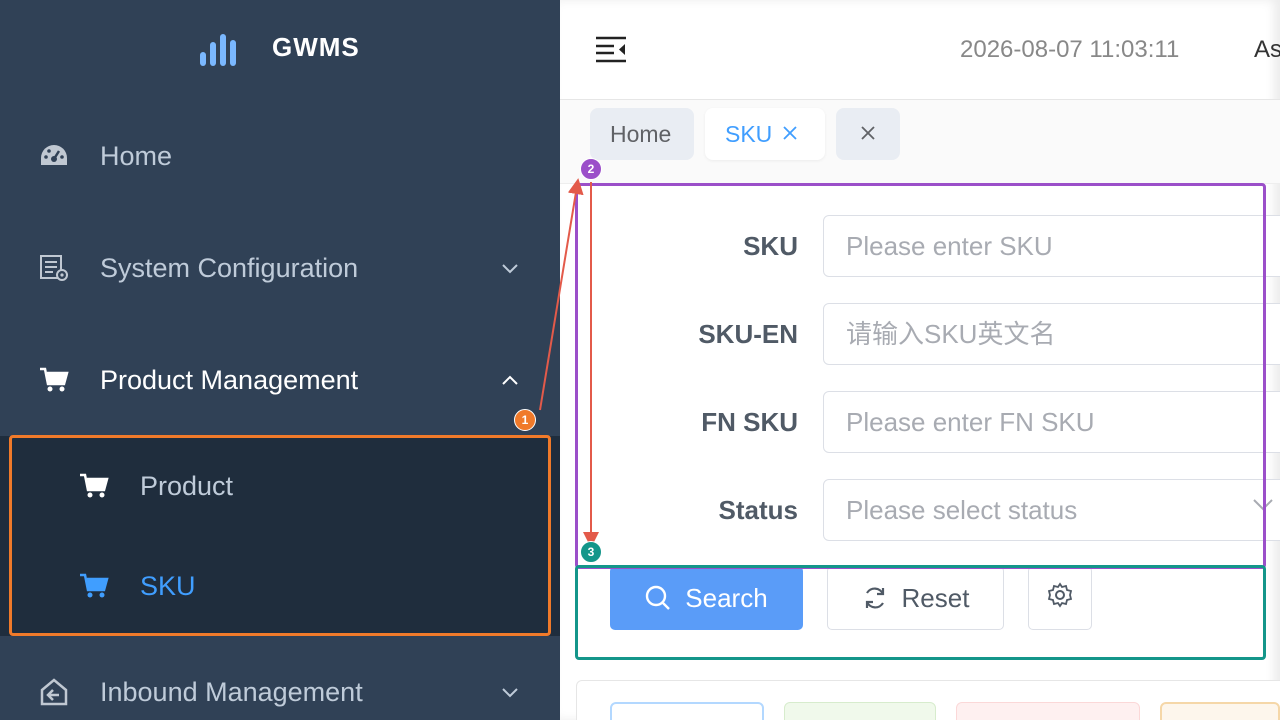  Describe the element at coordinates (687, 711) in the screenshot. I see `toolbar-button-blue` at that location.